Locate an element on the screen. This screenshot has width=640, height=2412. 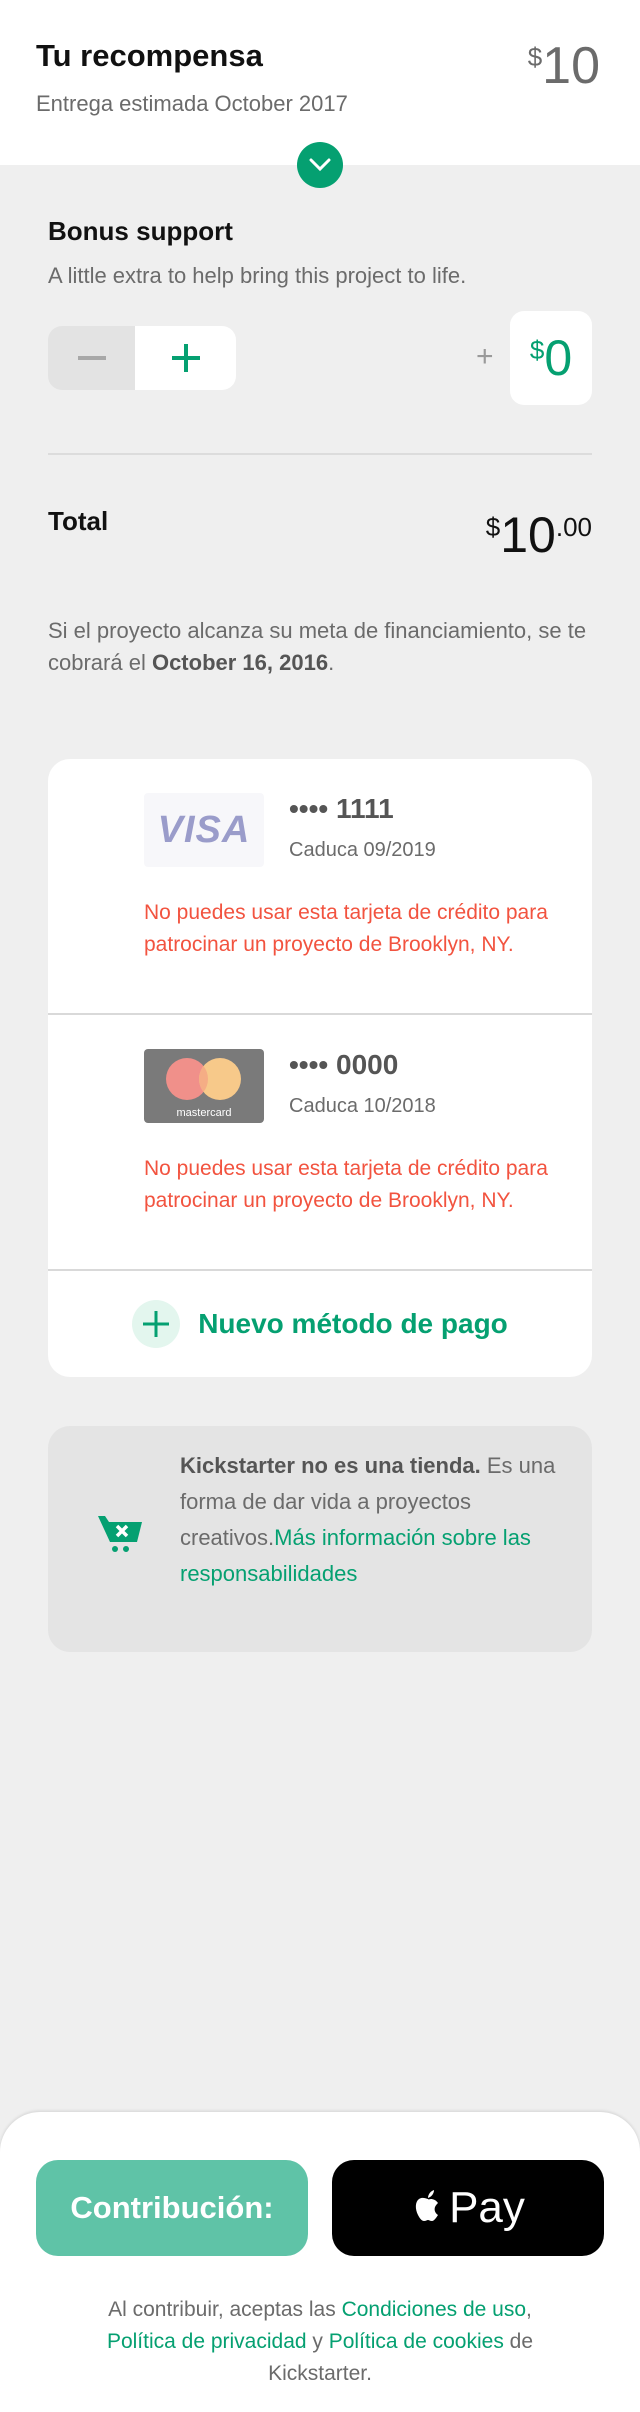
terms-text-part: y is located at coordinates (317, 2341).